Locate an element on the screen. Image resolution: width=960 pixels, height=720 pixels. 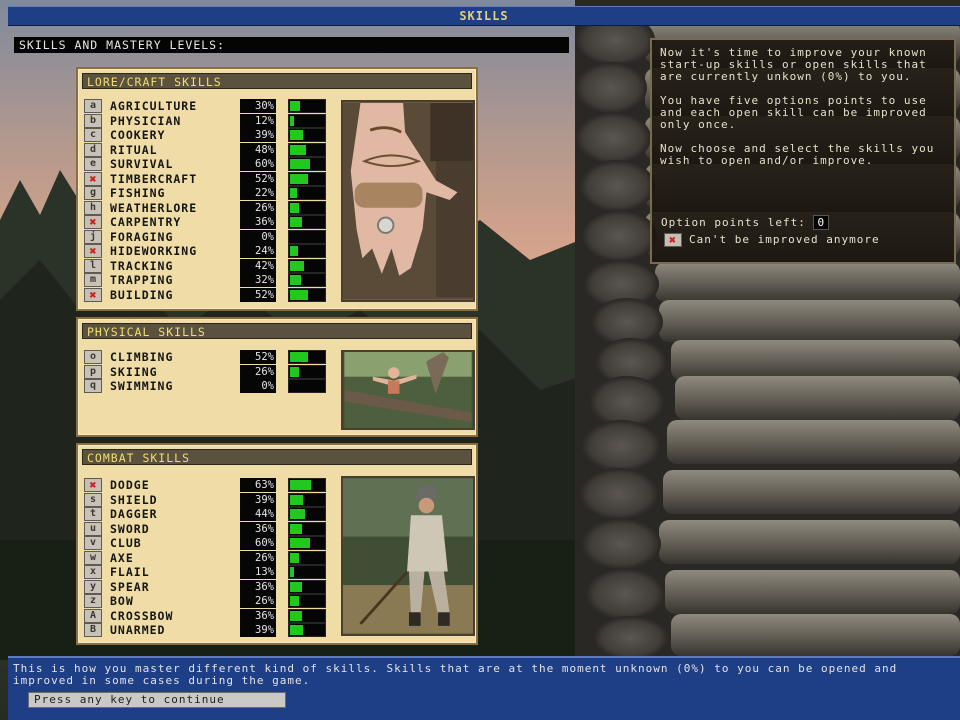
skill-row: v CLUB 60% is located at coordinates (209, 543).